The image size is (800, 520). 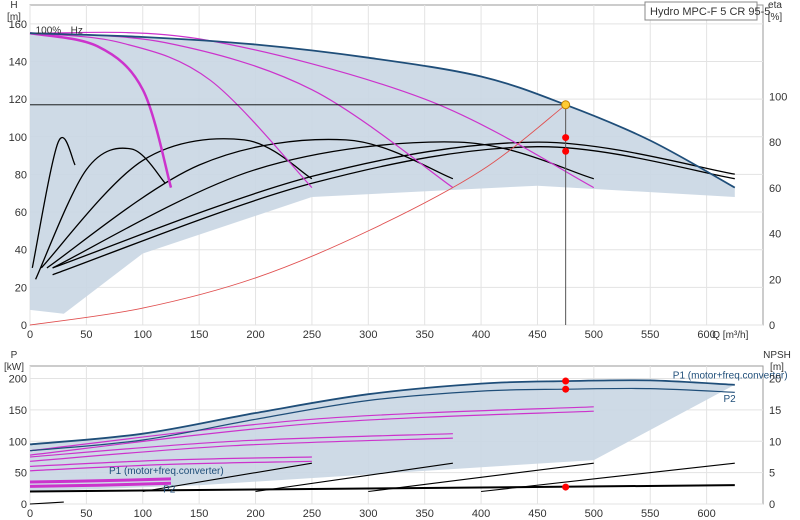 I want to click on y-tick-label: 140, so click(x=18, y=62).